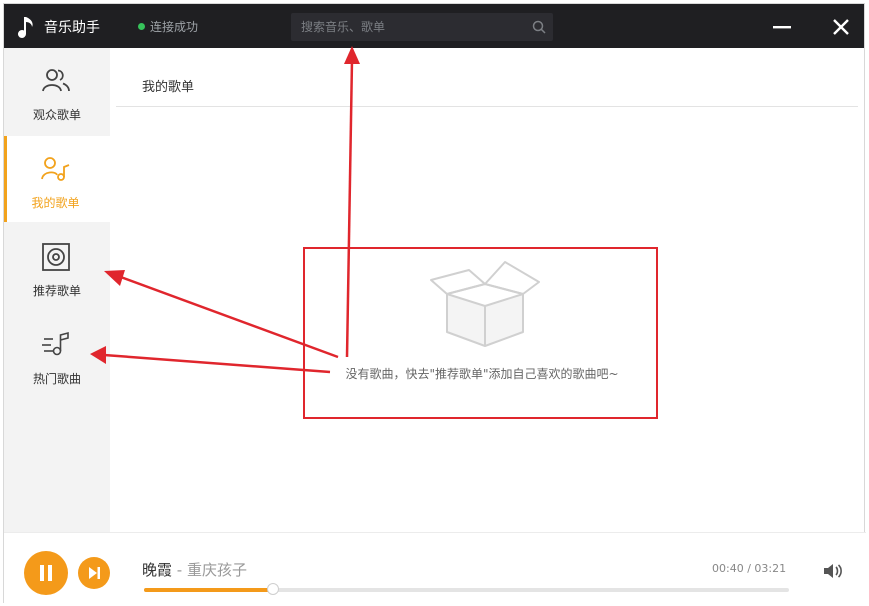 The width and height of the screenshot is (869, 606). What do you see at coordinates (56, 80) in the screenshot?
I see `audience-icon` at bounding box center [56, 80].